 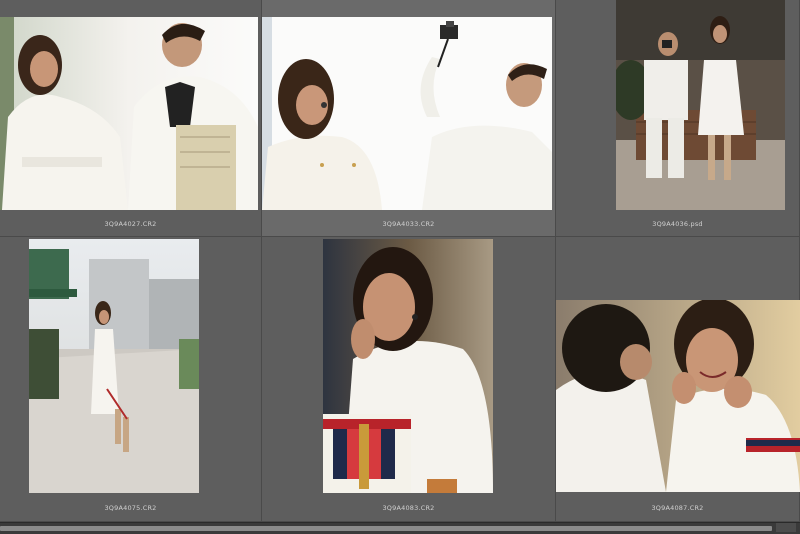 I want to click on filename-label: 3Q9A4033.CR2, so click(x=408, y=224).